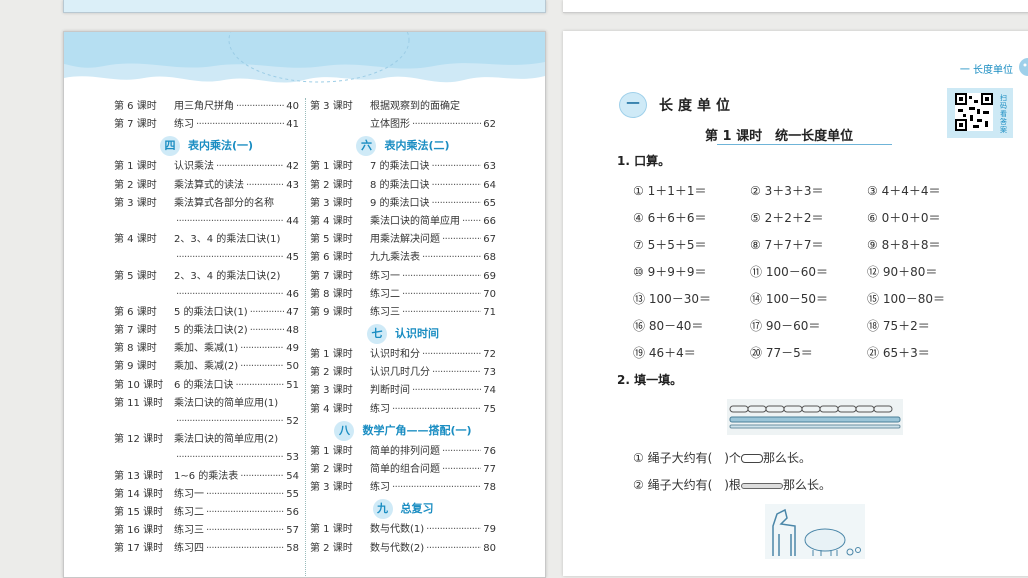 The image size is (1028, 578). I want to click on qr-code-icon, so click(974, 112).